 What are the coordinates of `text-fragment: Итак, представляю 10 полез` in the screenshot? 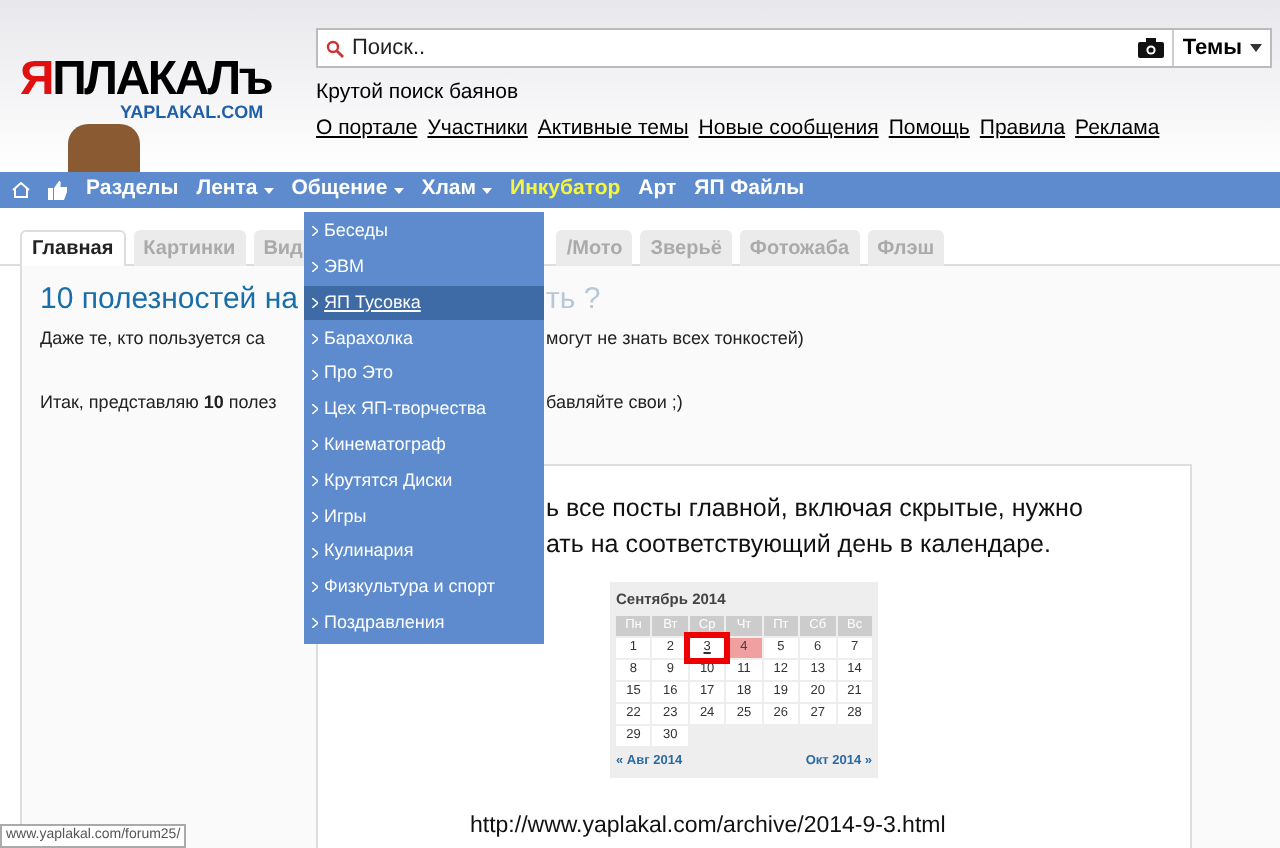 It's located at (159, 402).